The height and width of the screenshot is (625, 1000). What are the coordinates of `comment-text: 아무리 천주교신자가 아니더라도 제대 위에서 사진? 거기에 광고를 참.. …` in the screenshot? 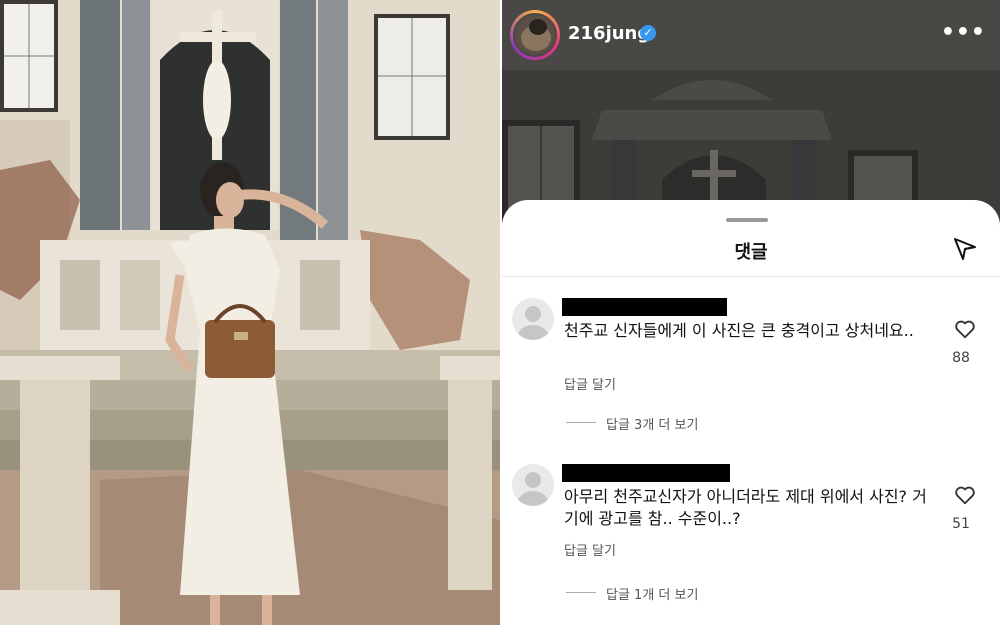 It's located at (745, 507).